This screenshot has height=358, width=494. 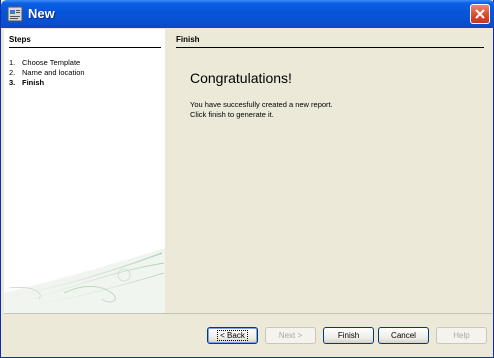 What do you see at coordinates (403, 335) in the screenshot?
I see `cancel-button: Cancel` at bounding box center [403, 335].